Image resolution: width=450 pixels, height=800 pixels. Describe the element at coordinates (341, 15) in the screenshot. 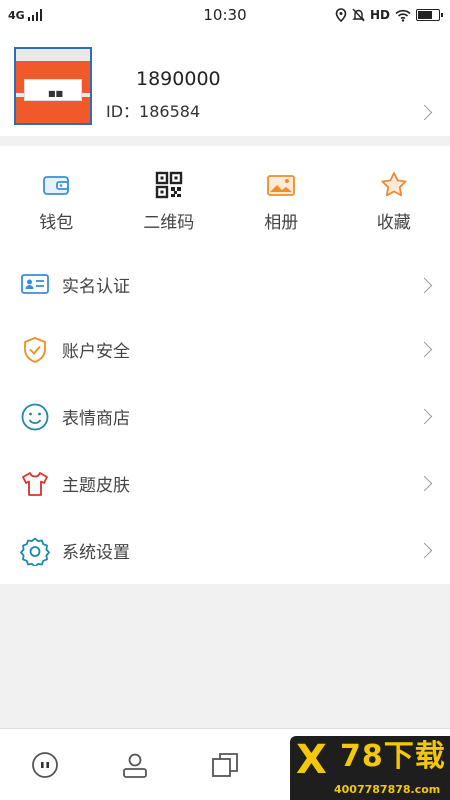

I see `location-icon` at that location.